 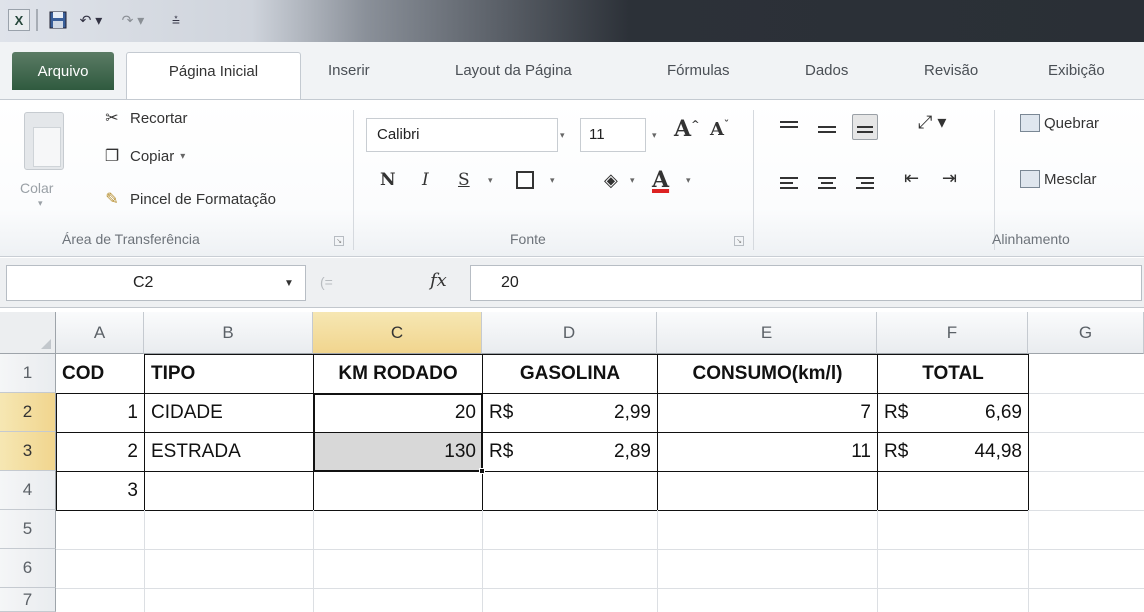 I want to click on underline-button: S, so click(x=464, y=180).